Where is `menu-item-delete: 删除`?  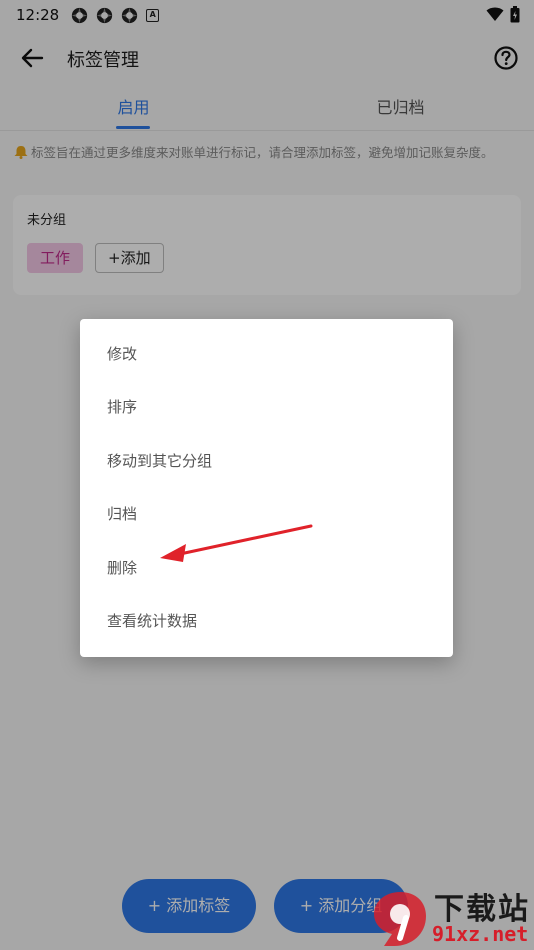
menu-item-delete: 删除 is located at coordinates (266, 568).